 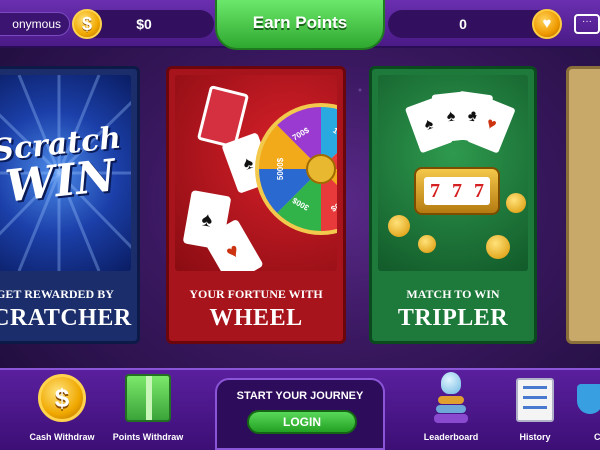 I want to click on slot-machine: 7 7 7, so click(x=457, y=191).